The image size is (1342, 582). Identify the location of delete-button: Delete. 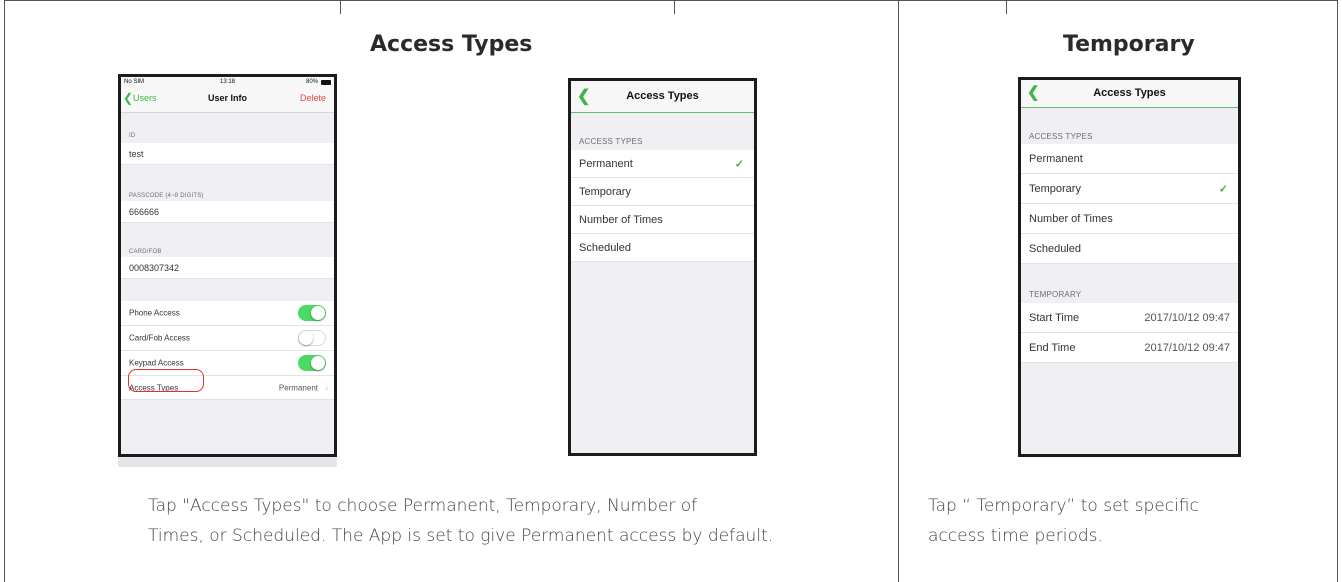
(313, 98).